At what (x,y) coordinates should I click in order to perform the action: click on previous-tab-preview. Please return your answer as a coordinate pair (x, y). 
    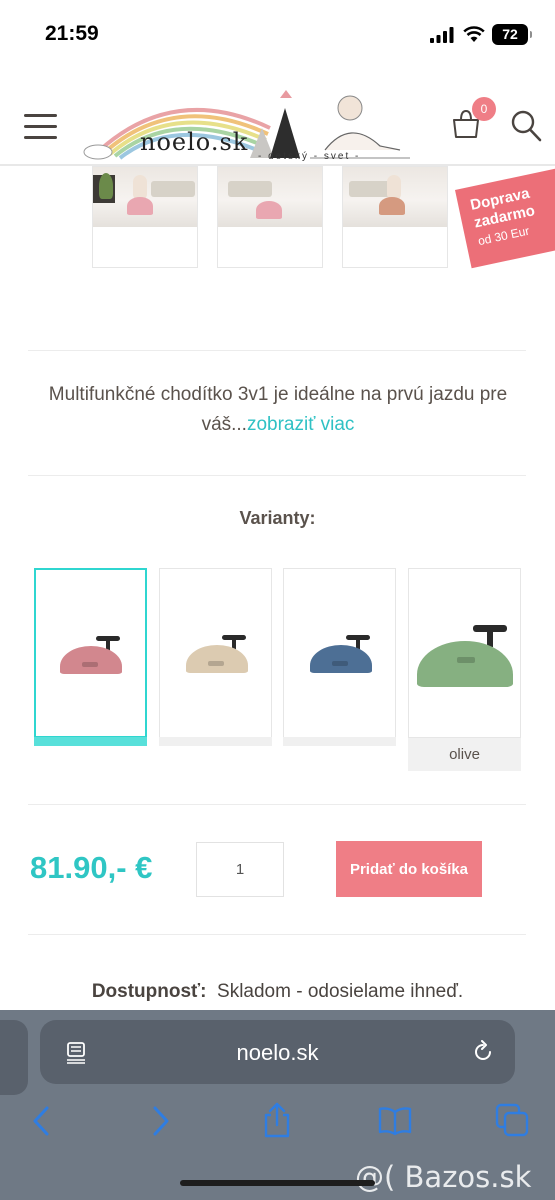
    Looking at the image, I should click on (14, 1057).